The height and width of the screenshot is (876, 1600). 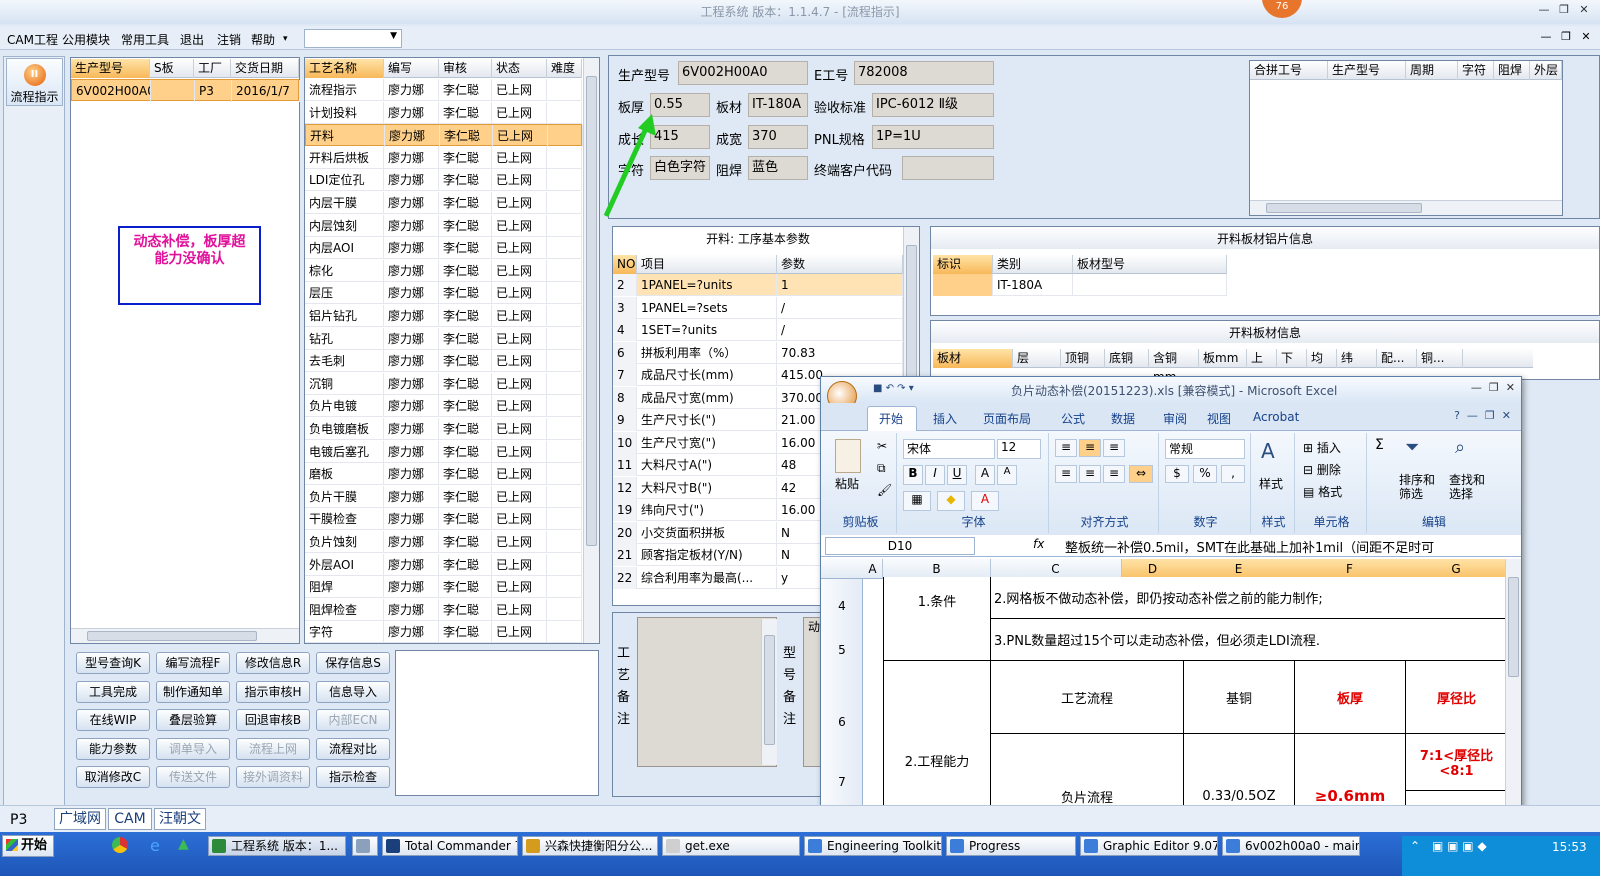 What do you see at coordinates (353, 748) in the screenshot?
I see `tool-button: 流程对比` at bounding box center [353, 748].